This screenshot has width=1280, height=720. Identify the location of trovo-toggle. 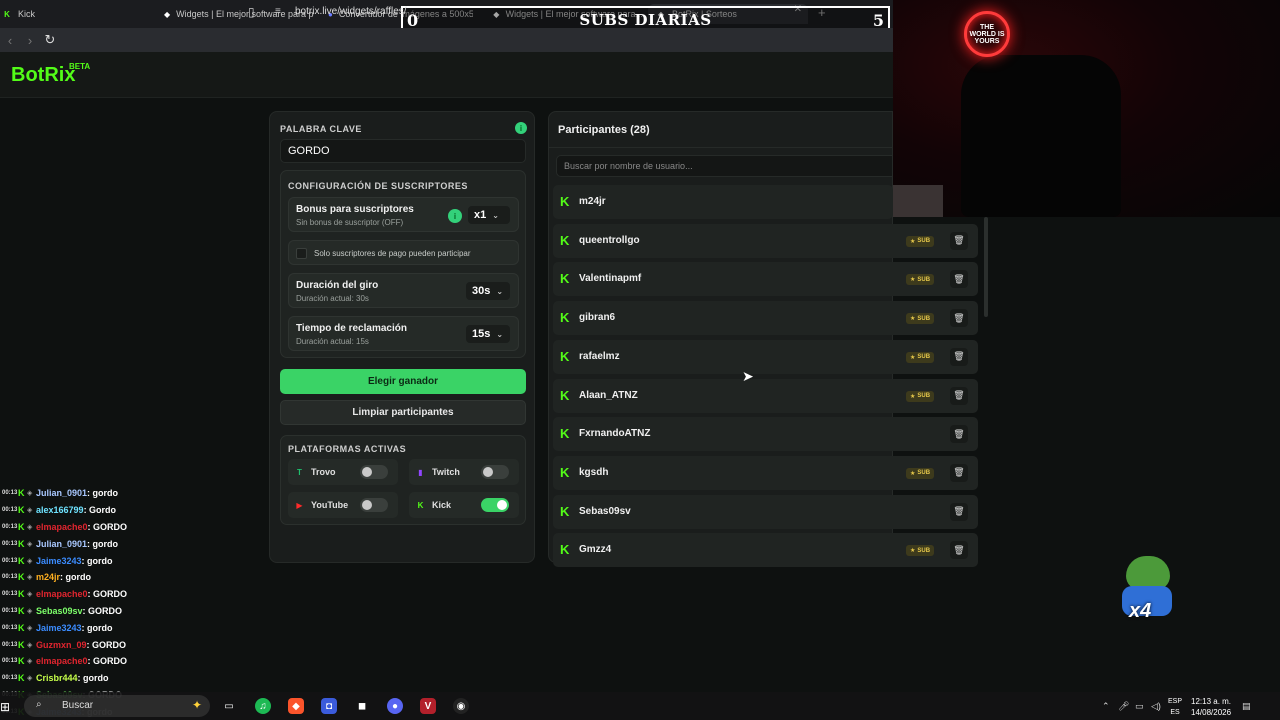
(374, 472).